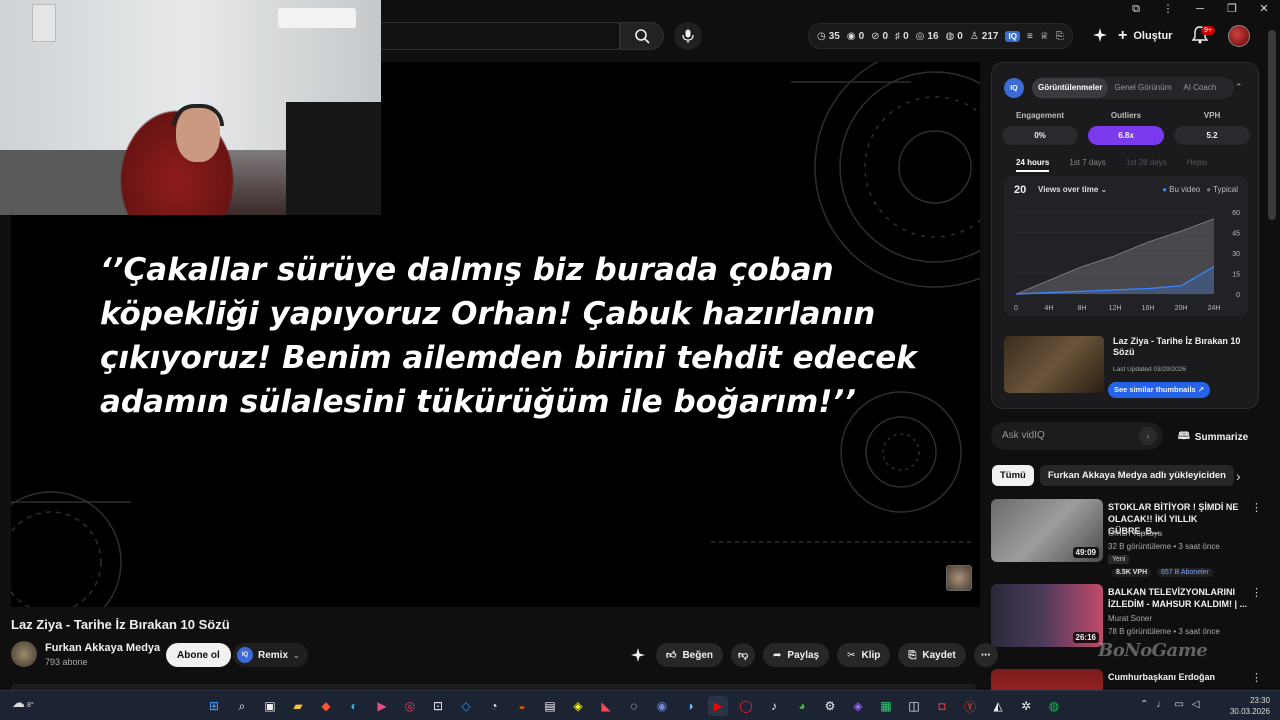 The height and width of the screenshot is (720, 1280). I want to click on gear-app-icon: ✲, so click(1026, 706).